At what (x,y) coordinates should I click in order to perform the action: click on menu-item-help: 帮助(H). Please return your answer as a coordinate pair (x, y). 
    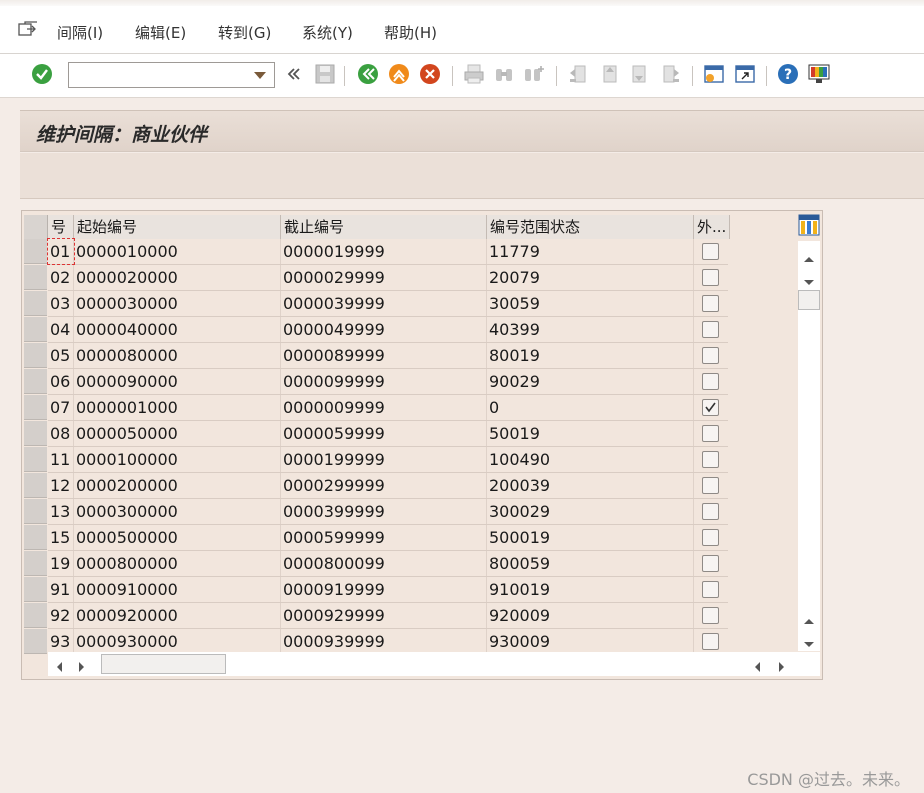
    Looking at the image, I should click on (410, 32).